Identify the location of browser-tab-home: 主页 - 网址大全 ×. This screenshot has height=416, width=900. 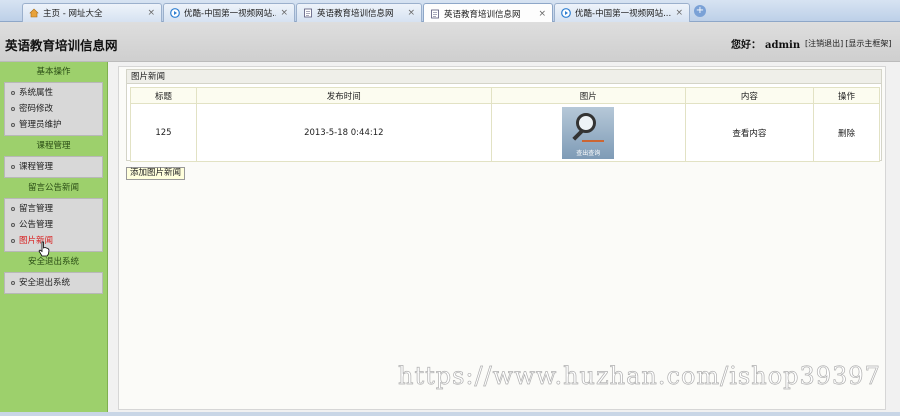
(92, 12).